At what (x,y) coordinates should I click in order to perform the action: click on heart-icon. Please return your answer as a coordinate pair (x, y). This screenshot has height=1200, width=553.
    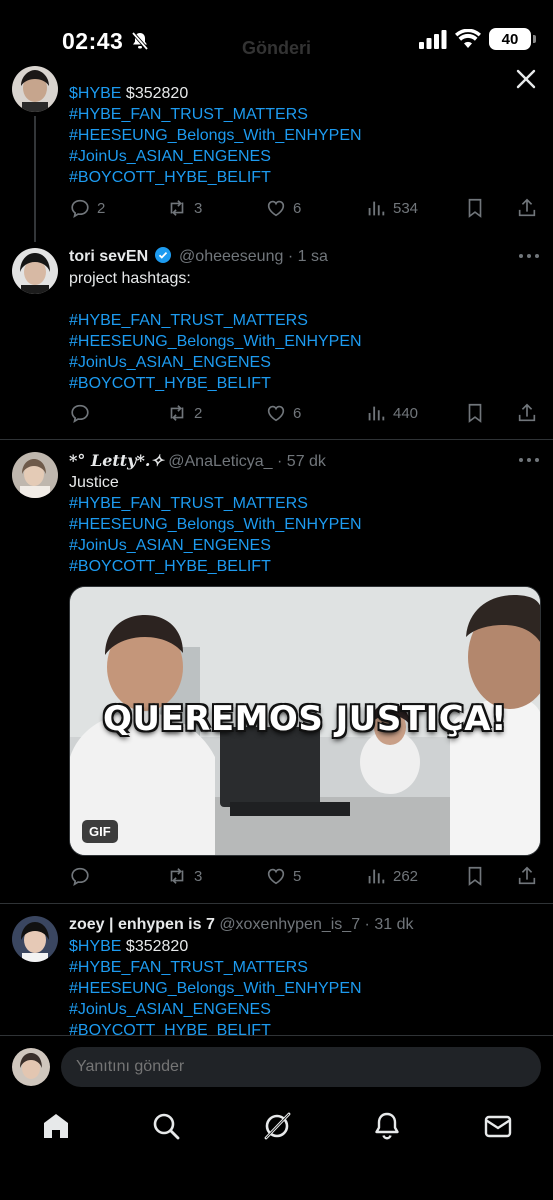
    Looking at the image, I should click on (276, 876).